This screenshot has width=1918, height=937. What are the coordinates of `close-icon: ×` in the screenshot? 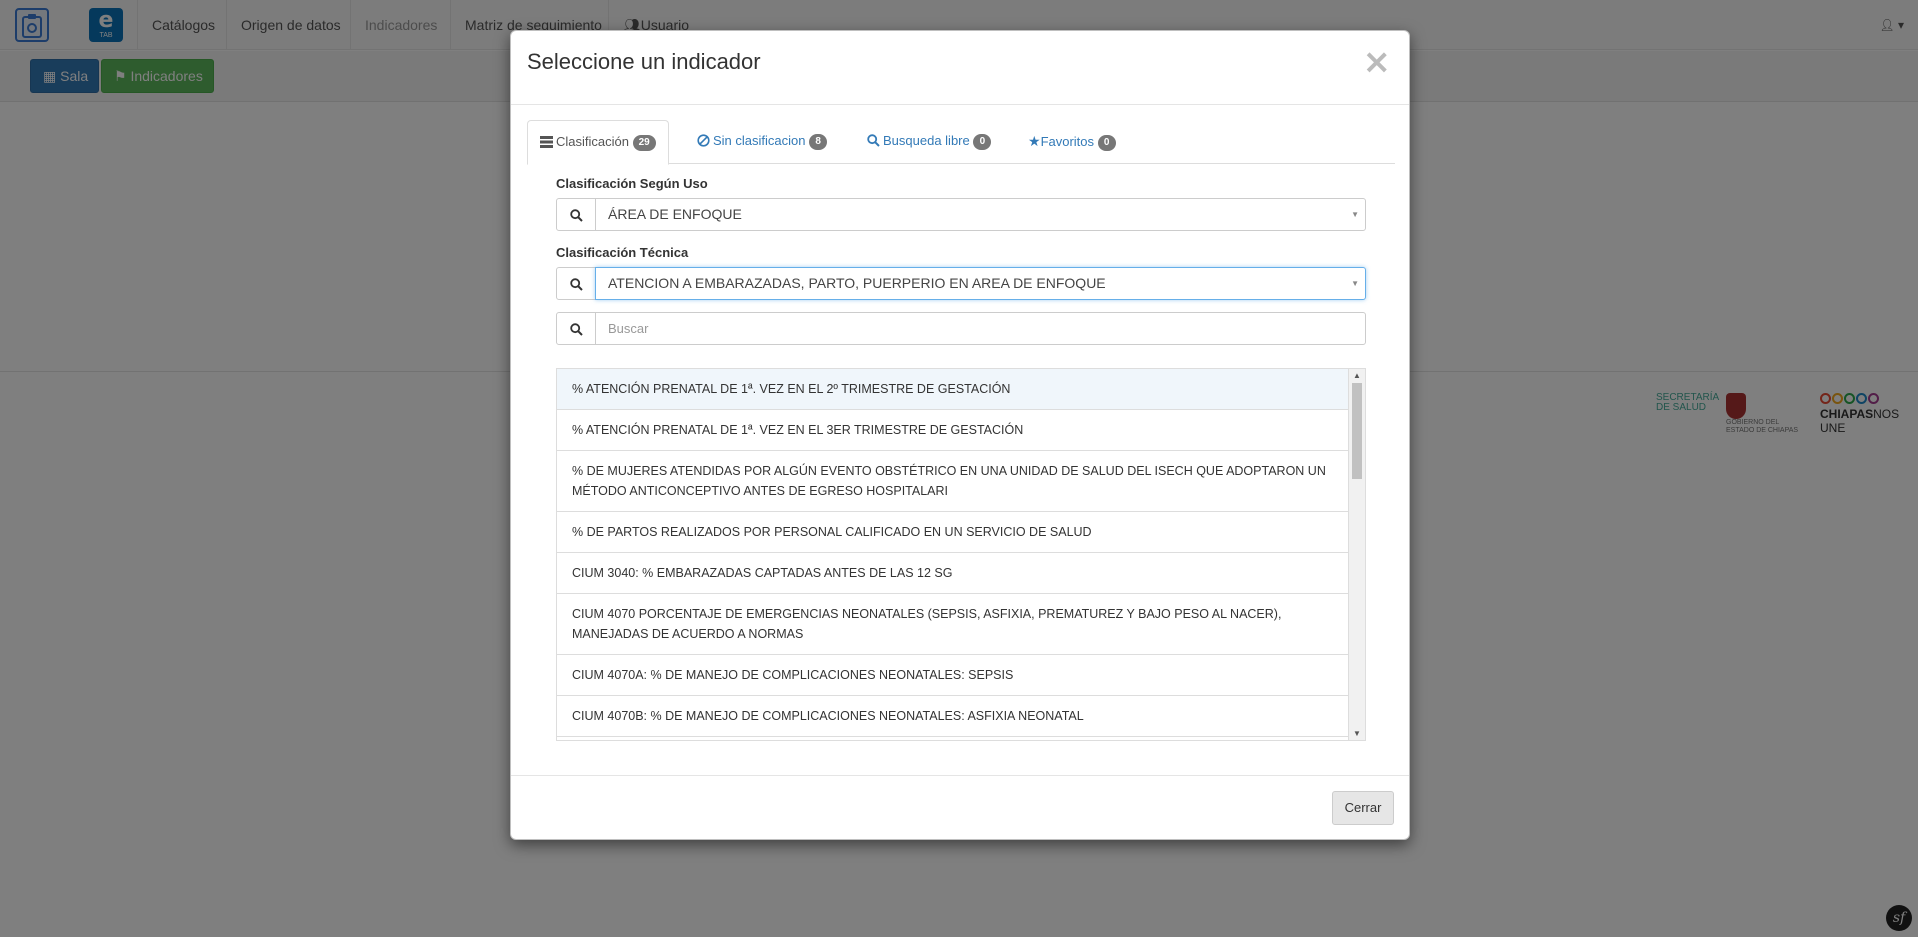 It's located at (1377, 62).